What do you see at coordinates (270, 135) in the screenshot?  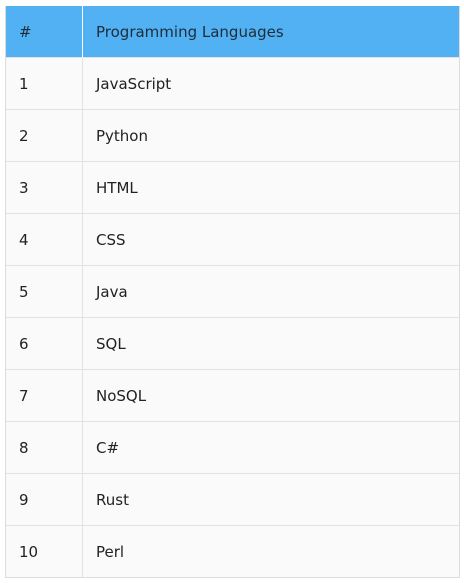 I see `row-language: Python` at bounding box center [270, 135].